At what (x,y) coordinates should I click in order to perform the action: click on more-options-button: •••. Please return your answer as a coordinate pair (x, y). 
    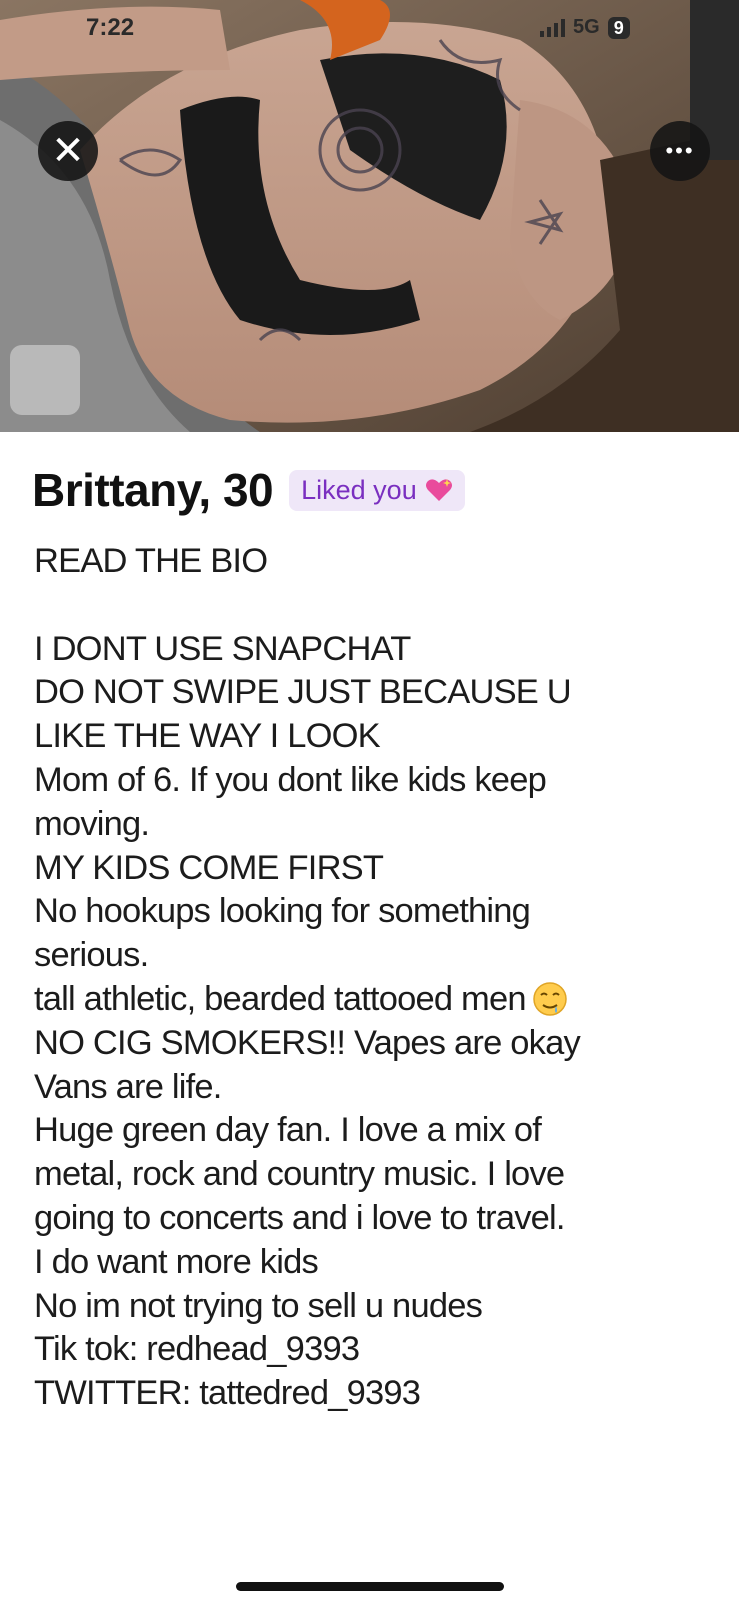
    Looking at the image, I should click on (680, 151).